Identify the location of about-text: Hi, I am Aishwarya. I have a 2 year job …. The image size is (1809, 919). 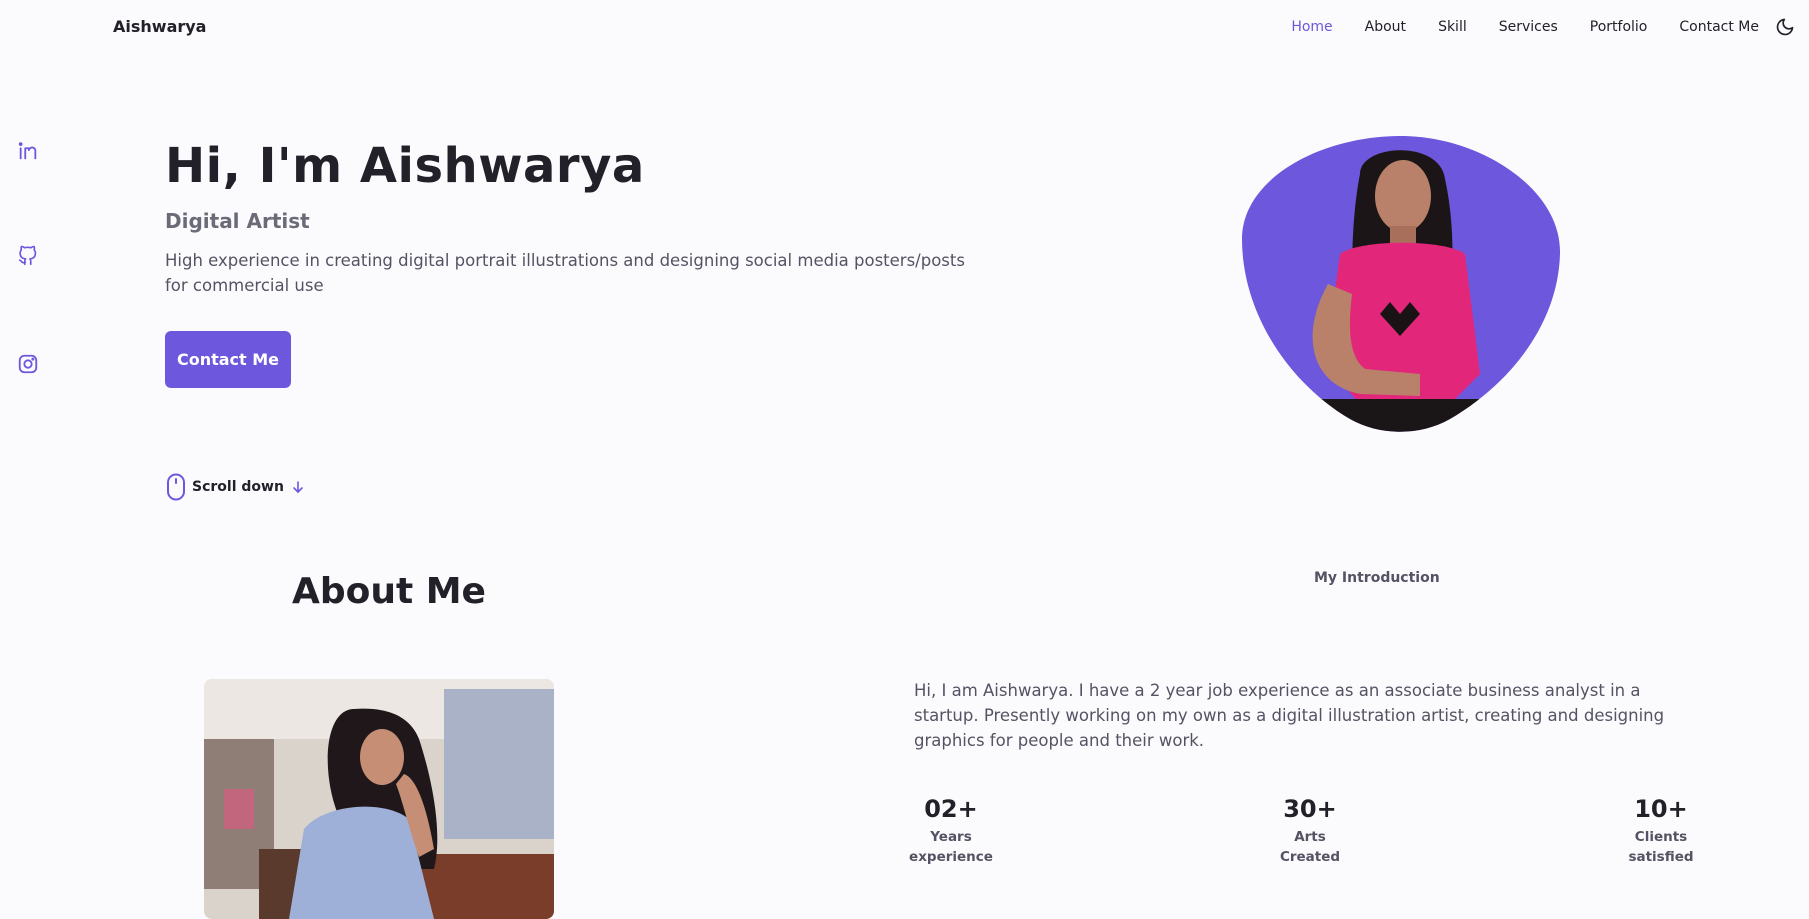
(1289, 715).